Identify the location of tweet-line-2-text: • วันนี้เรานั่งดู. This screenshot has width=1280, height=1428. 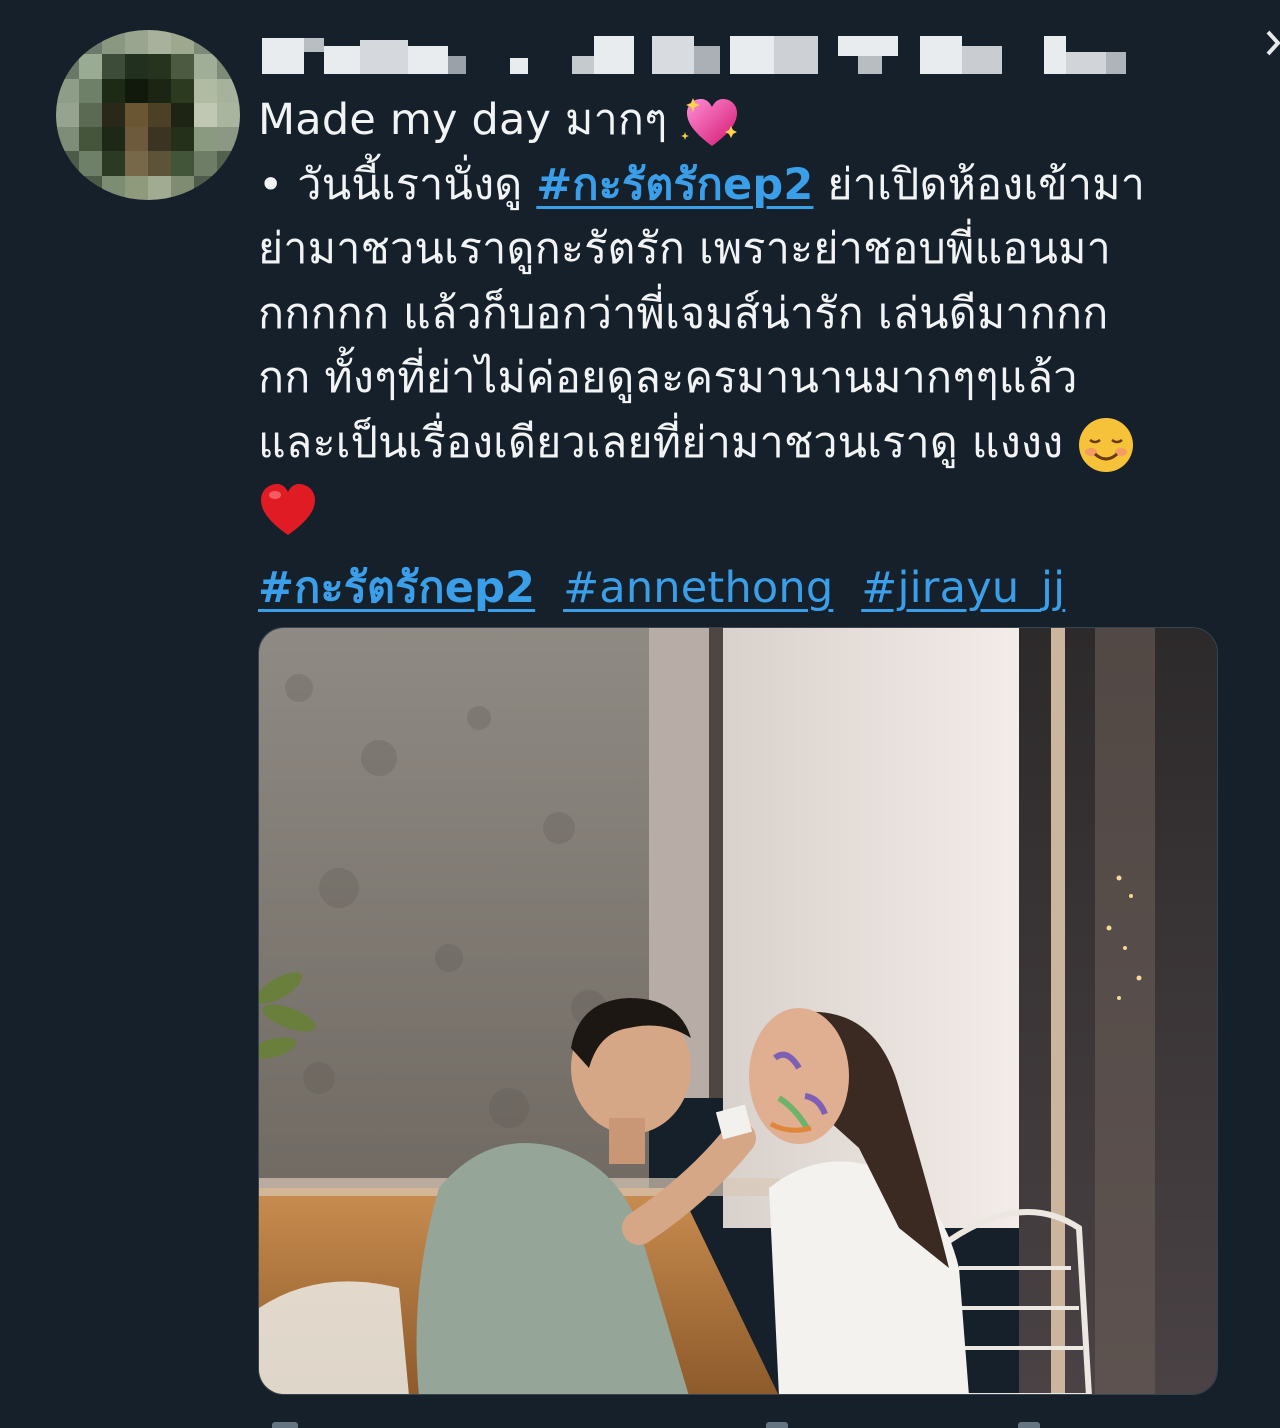
(390, 184).